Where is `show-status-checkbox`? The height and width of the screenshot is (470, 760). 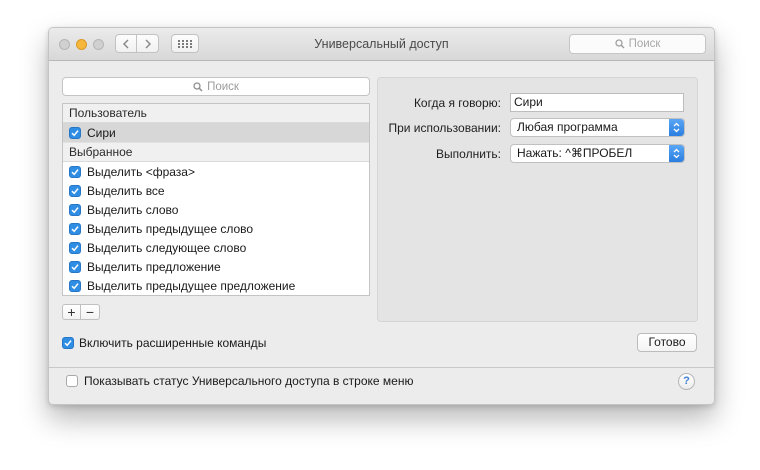
show-status-checkbox is located at coordinates (72, 381).